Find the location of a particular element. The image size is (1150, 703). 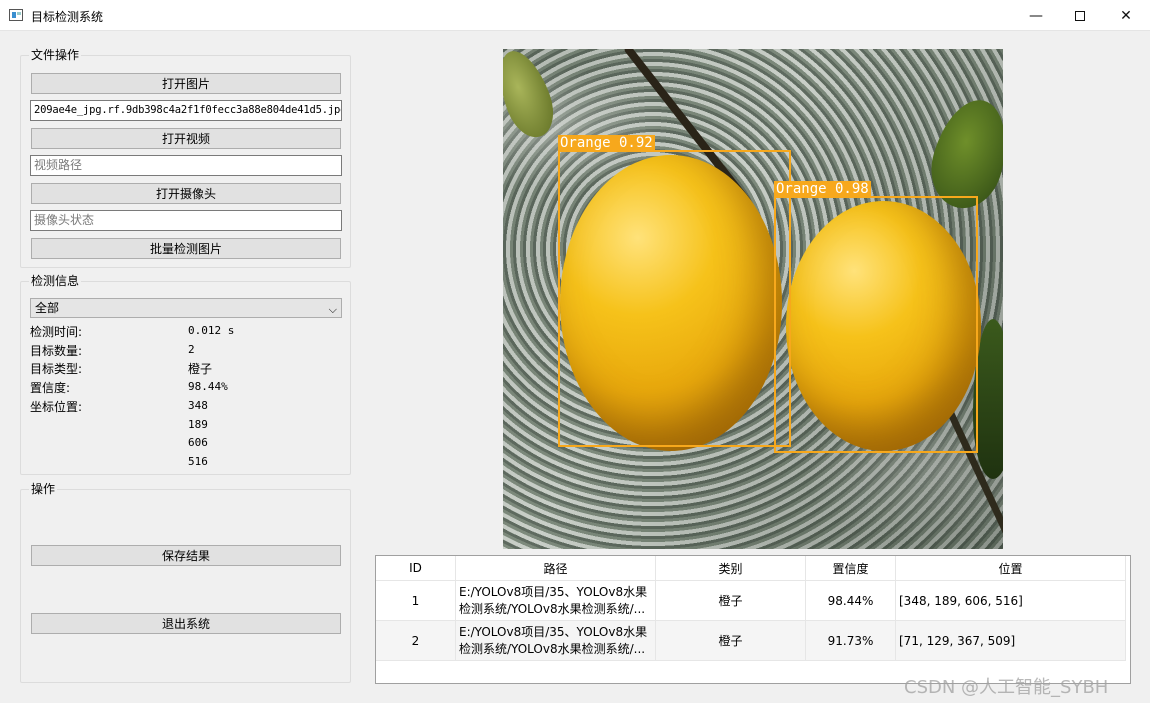

cell-confidence: 91.73% is located at coordinates (851, 640).